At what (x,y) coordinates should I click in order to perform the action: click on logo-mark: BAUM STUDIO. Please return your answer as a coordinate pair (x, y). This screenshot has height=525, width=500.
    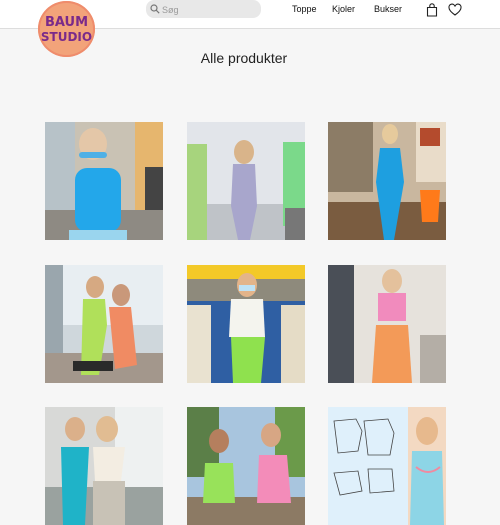
    Looking at the image, I should click on (66, 29).